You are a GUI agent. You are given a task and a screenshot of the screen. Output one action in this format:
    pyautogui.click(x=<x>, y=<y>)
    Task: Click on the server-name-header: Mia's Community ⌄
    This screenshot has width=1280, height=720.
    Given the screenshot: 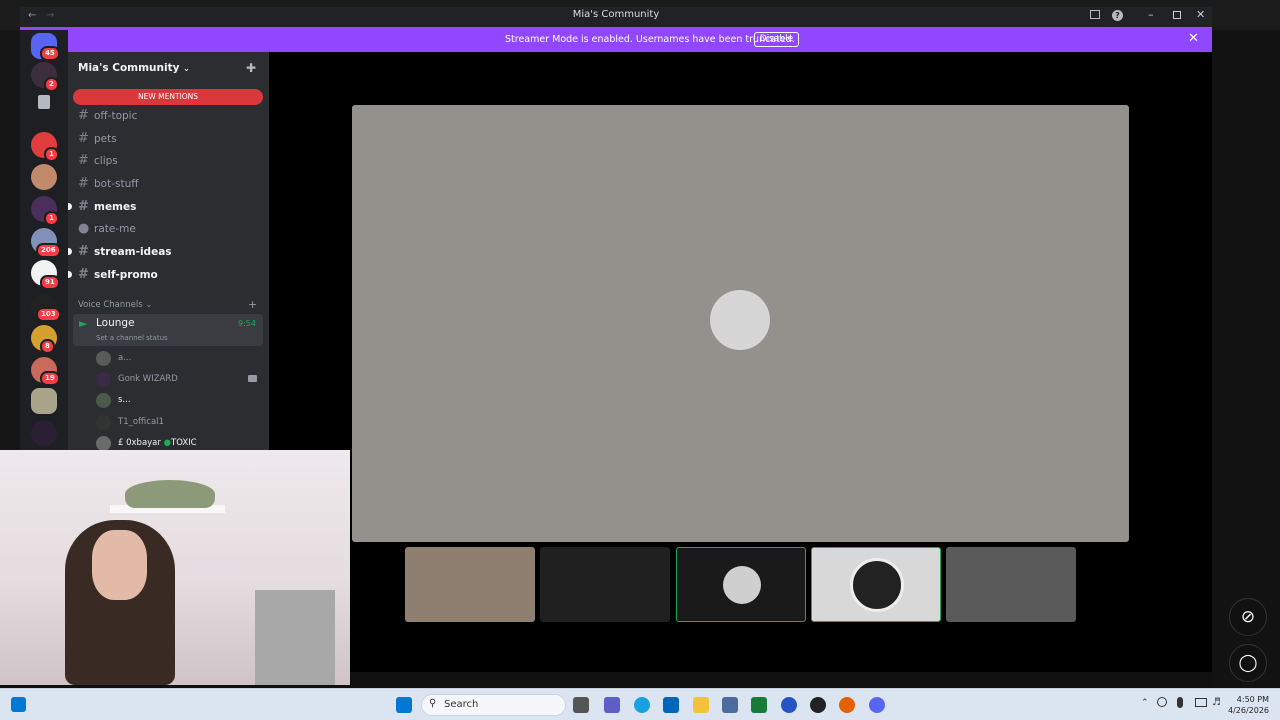 What is the action you would take?
    pyautogui.click(x=134, y=68)
    